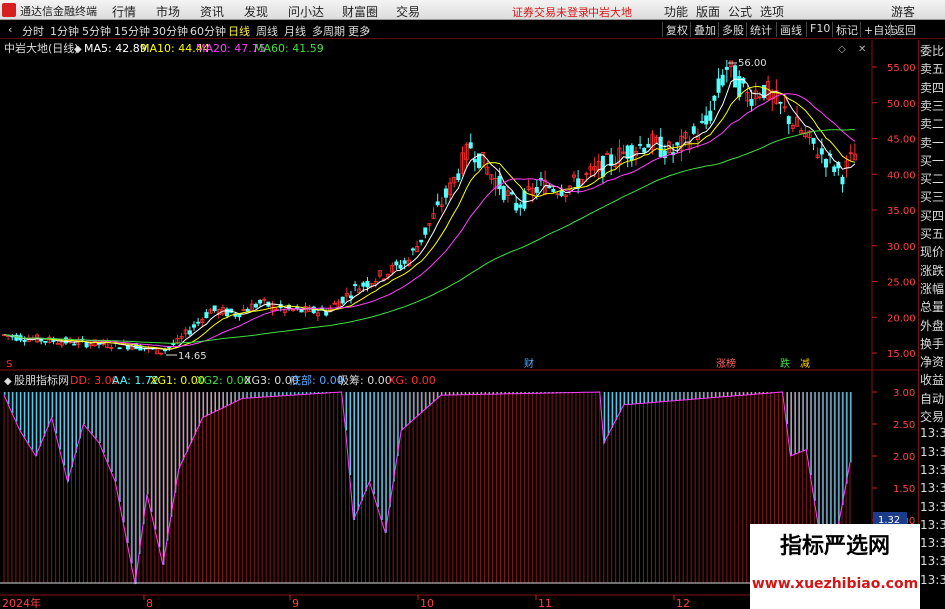  What do you see at coordinates (192, 356) in the screenshot?
I see `low-price-label: 14.65` at bounding box center [192, 356].